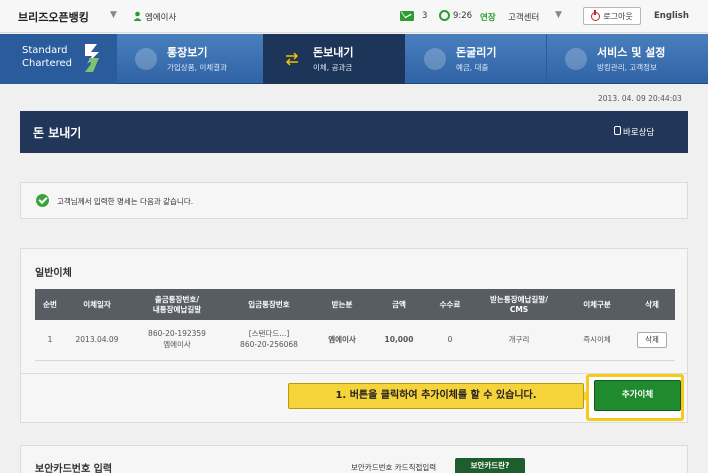  Describe the element at coordinates (97, 304) in the screenshot. I see `col-header-date: 이체일자` at that location.